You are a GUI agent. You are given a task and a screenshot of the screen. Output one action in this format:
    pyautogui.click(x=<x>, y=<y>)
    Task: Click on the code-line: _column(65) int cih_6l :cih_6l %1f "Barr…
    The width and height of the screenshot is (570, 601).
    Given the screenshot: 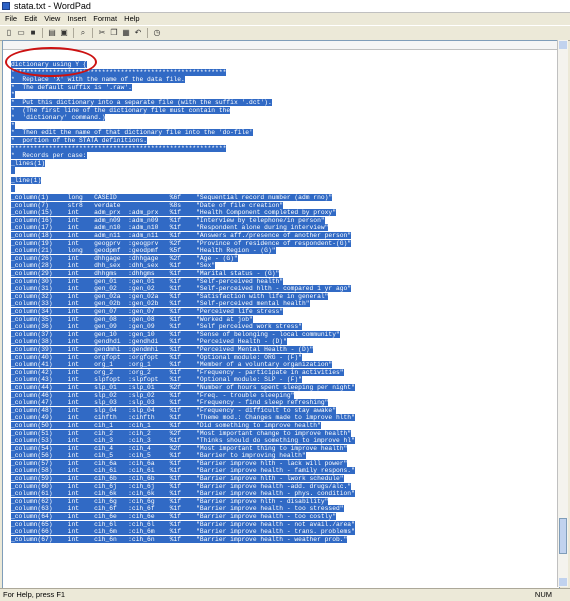 What is the action you would take?
    pyautogui.click(x=183, y=524)
    